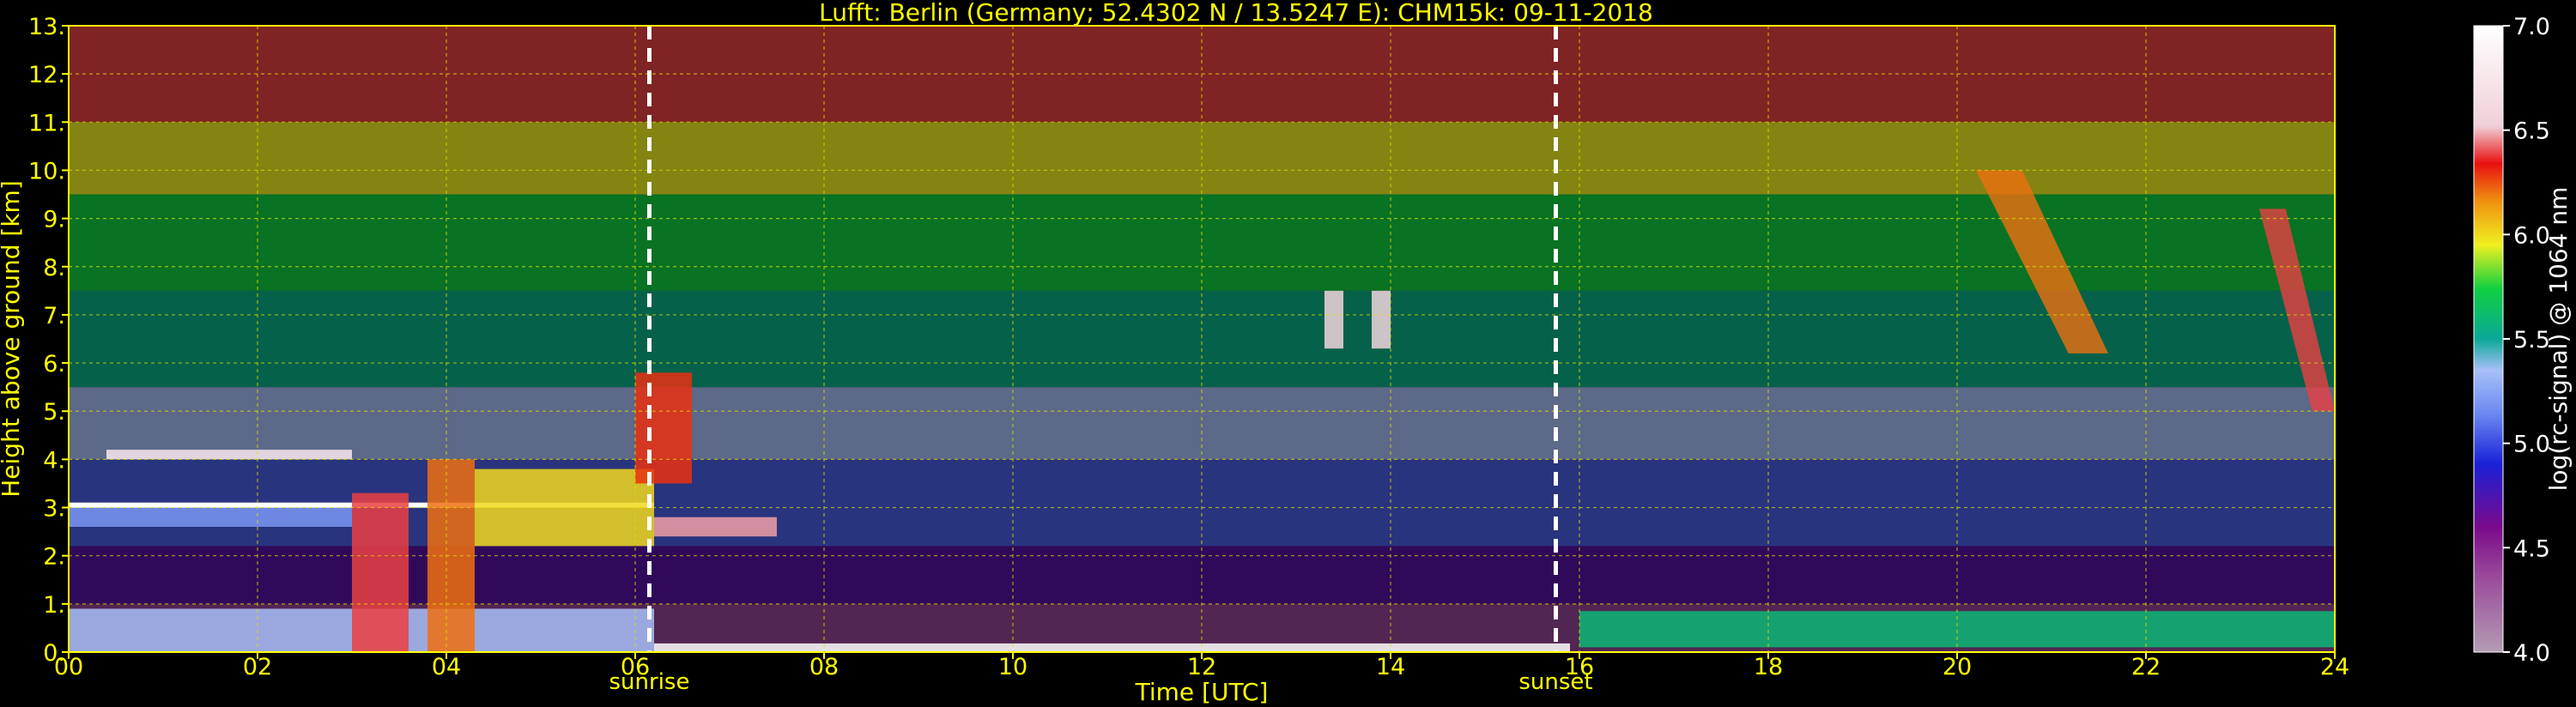 This screenshot has height=707, width=2576. What do you see at coordinates (2531, 653) in the screenshot?
I see `colorbar-tick-label: 4.0` at bounding box center [2531, 653].